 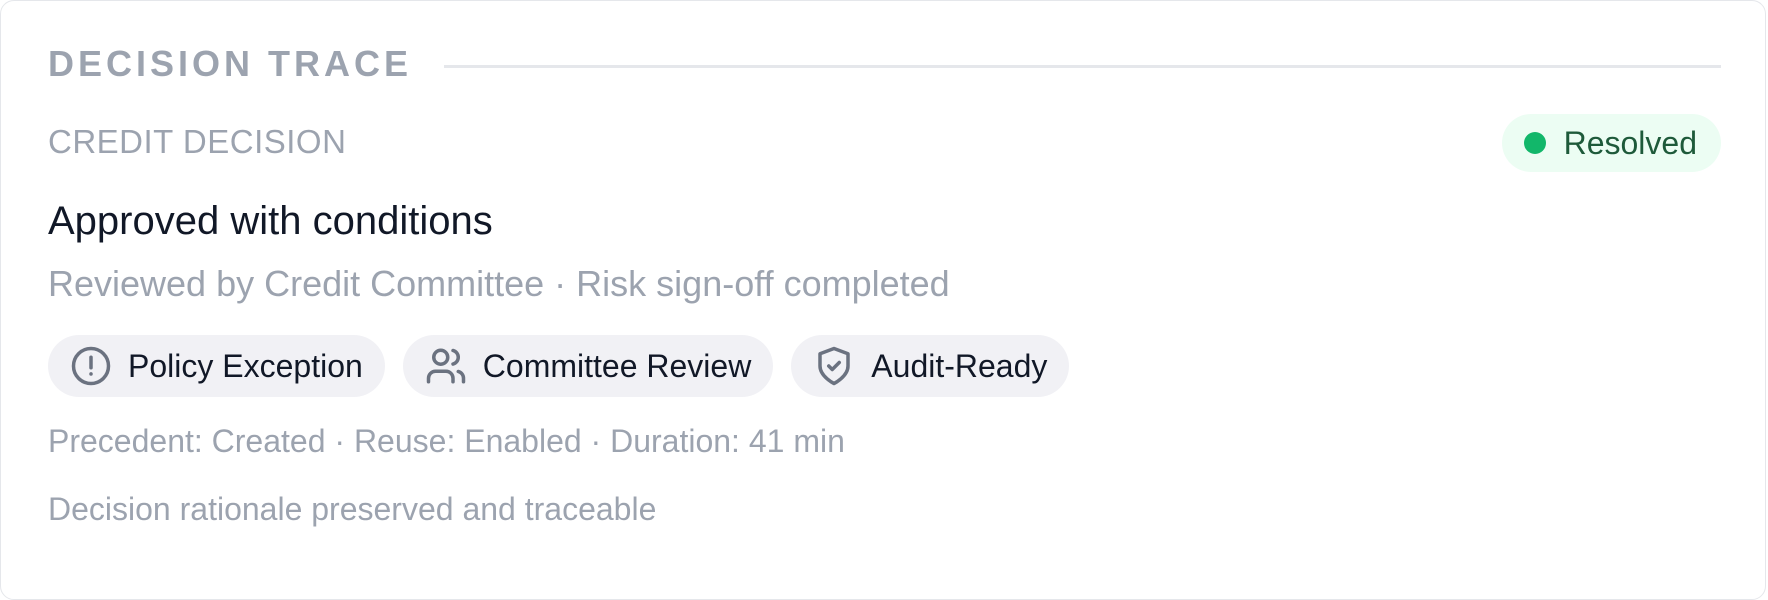 I want to click on section-divider, so click(x=1082, y=66).